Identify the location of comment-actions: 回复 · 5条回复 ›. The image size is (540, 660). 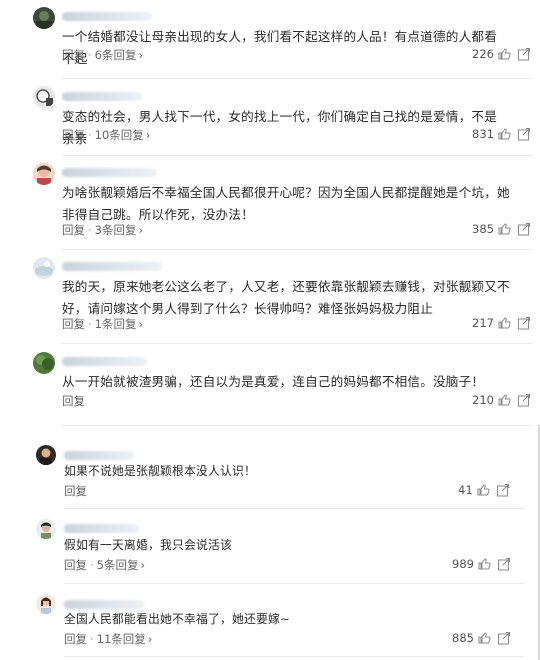
(105, 565).